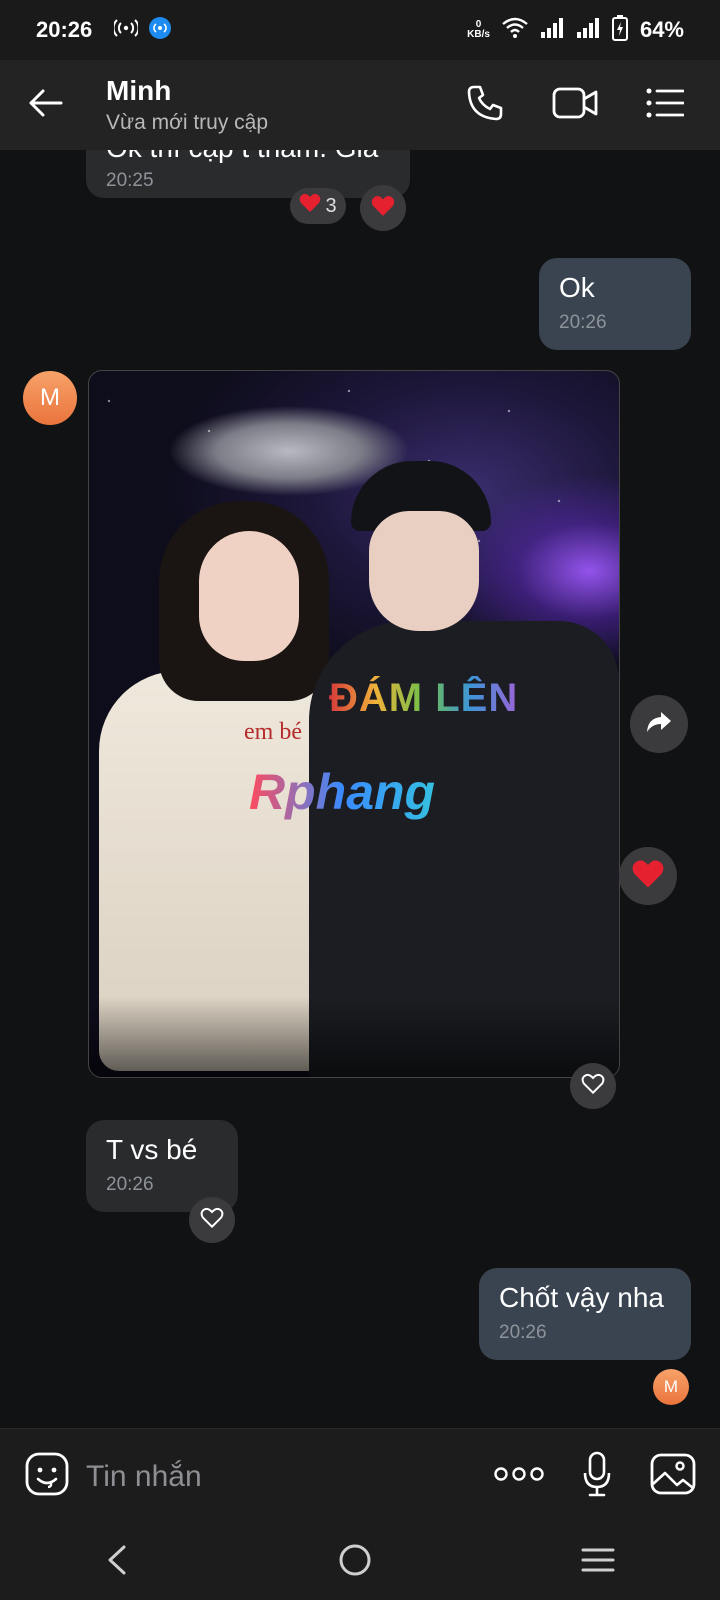 This screenshot has width=720, height=1600. What do you see at coordinates (248, 157) in the screenshot?
I see `message-text: Ok thì cập t thấm. Giá` at bounding box center [248, 157].